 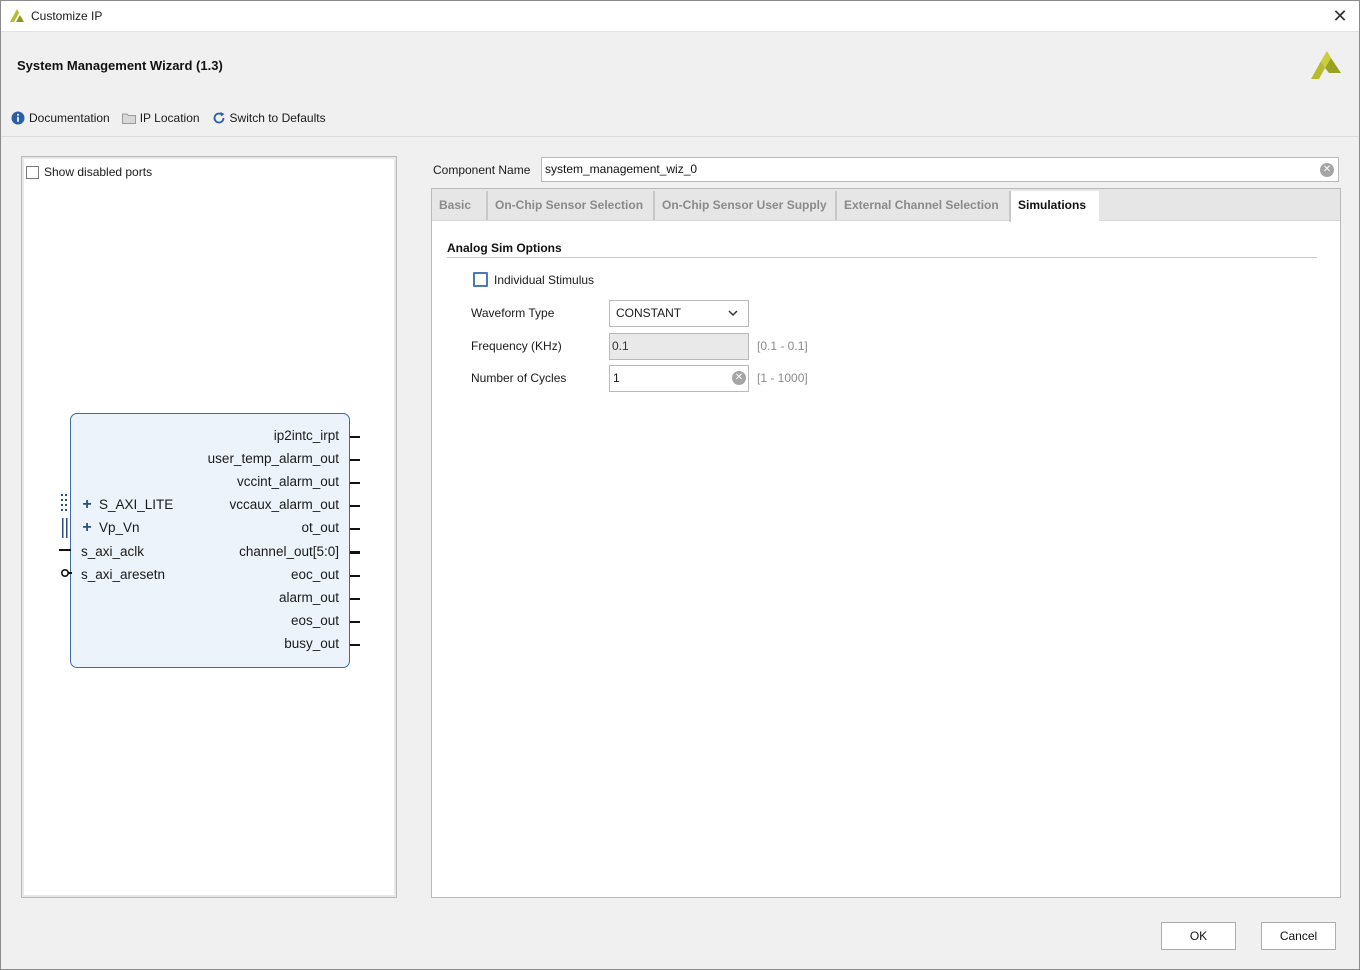 What do you see at coordinates (679, 346) in the screenshot?
I see `frequency-input: 0.1` at bounding box center [679, 346].